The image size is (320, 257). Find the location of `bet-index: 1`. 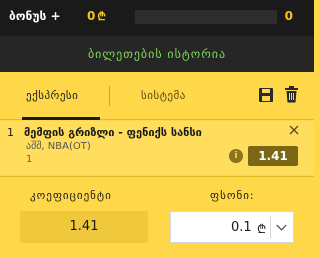

bet-index: 1 is located at coordinates (10, 132).